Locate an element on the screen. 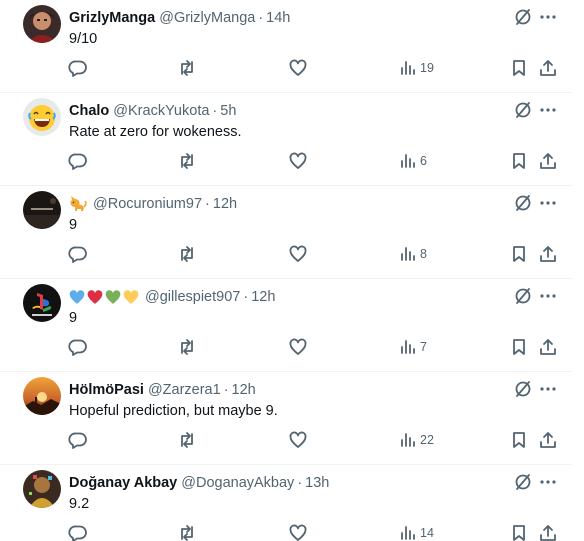 Image resolution: width=584 pixels, height=541 pixels. user-handle: @Zarzera1 is located at coordinates (184, 390).